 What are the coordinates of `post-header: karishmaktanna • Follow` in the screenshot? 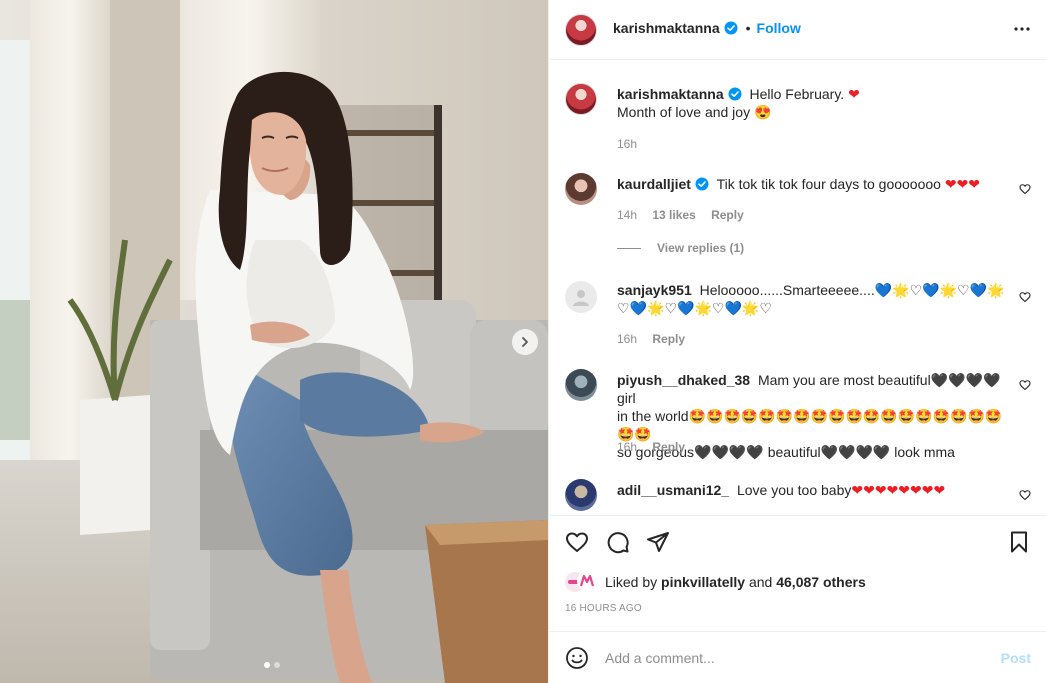 It's located at (797, 30).